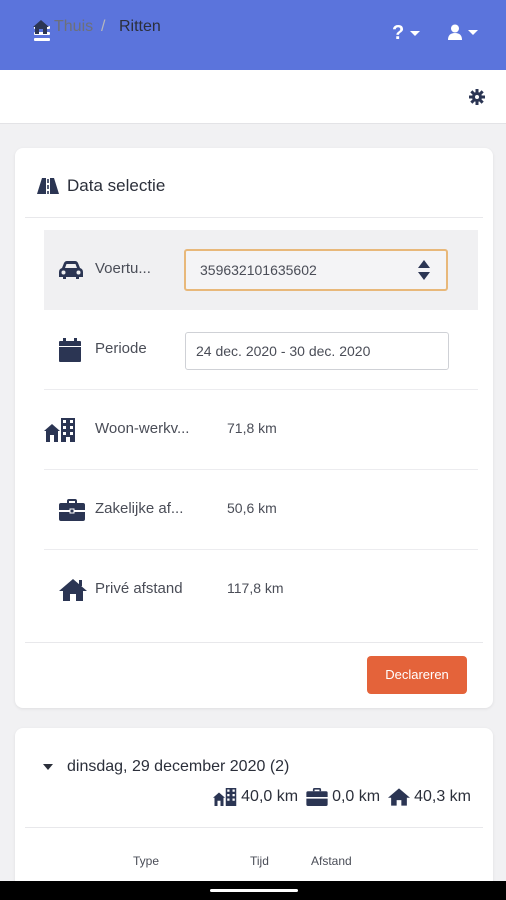 The image size is (506, 900). Describe the element at coordinates (139, 588) in the screenshot. I see `private-label: Privé afstand` at that location.